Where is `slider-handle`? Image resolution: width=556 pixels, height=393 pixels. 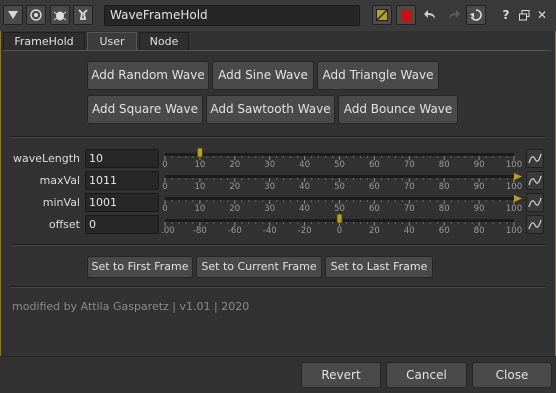
slider-handle is located at coordinates (339, 219).